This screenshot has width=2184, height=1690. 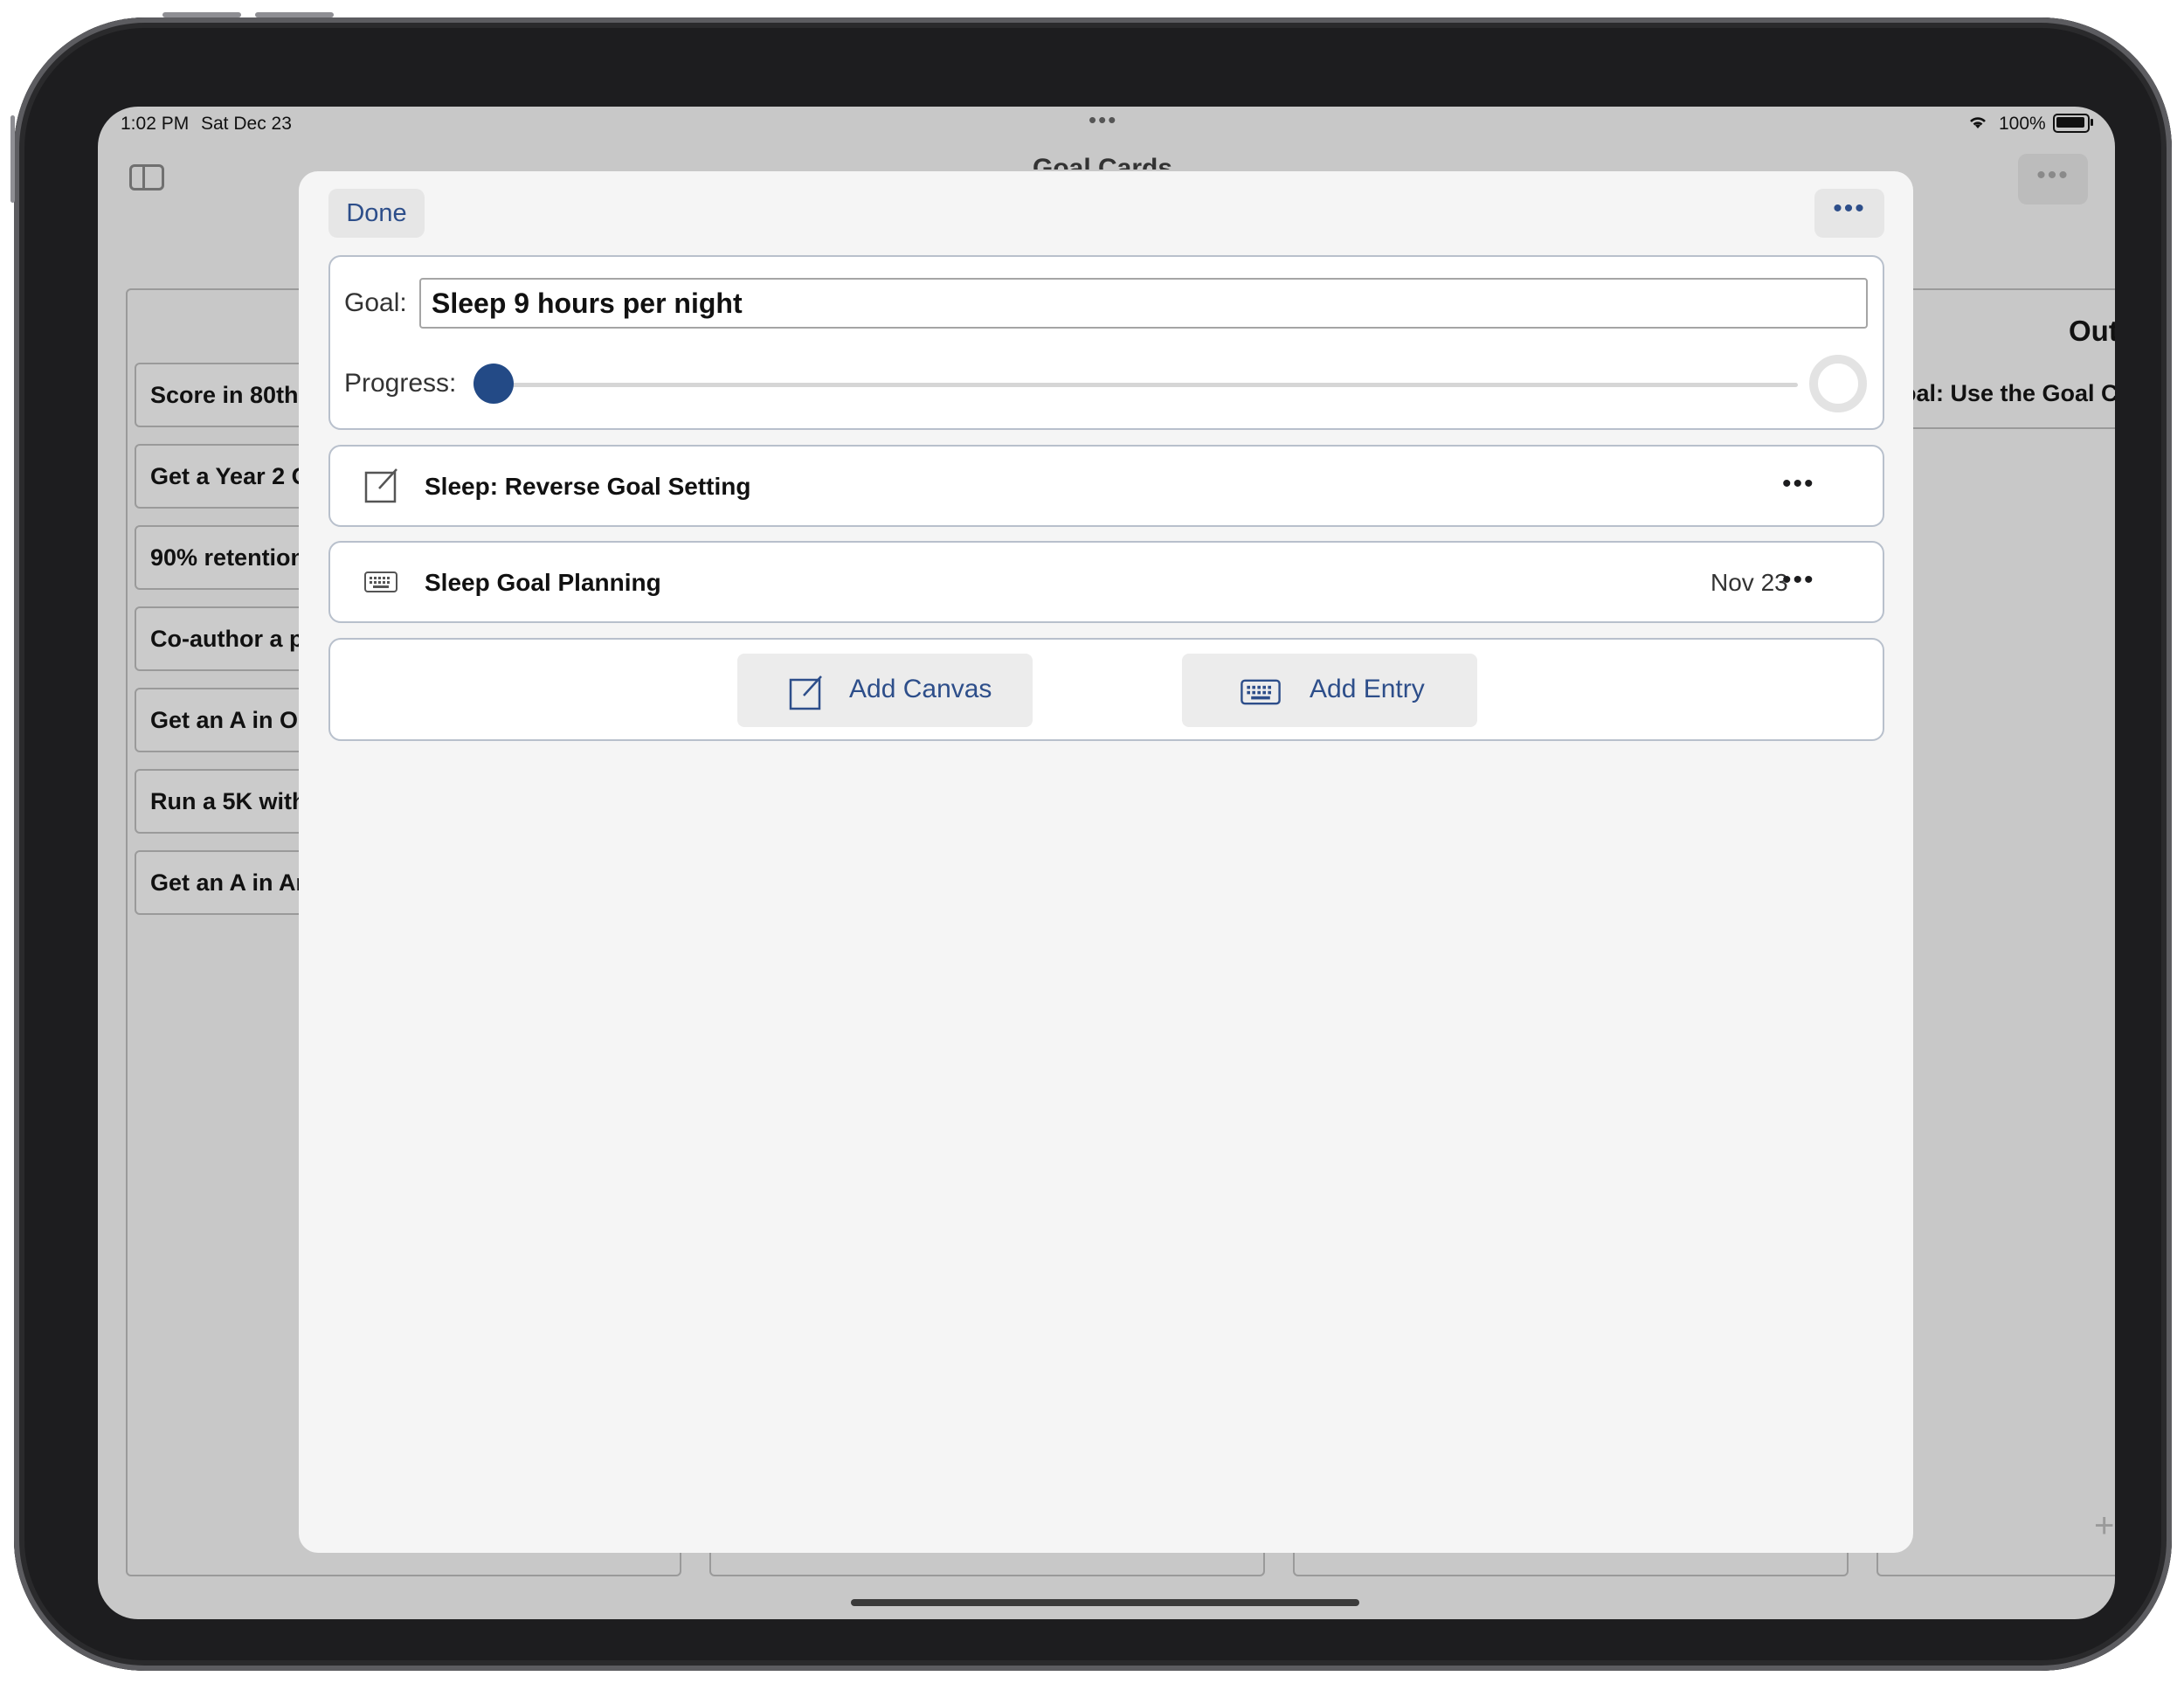 I want to click on plus-icon: +, so click(x=2104, y=1526).